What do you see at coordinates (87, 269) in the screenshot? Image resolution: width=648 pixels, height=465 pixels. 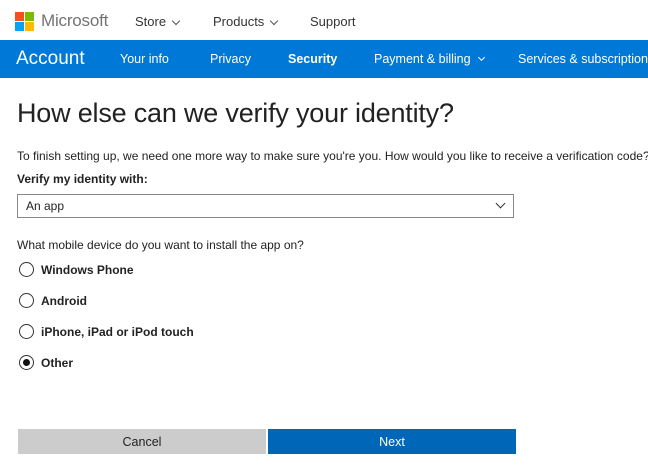 I see `device-option-label: Windows Phone` at bounding box center [87, 269].